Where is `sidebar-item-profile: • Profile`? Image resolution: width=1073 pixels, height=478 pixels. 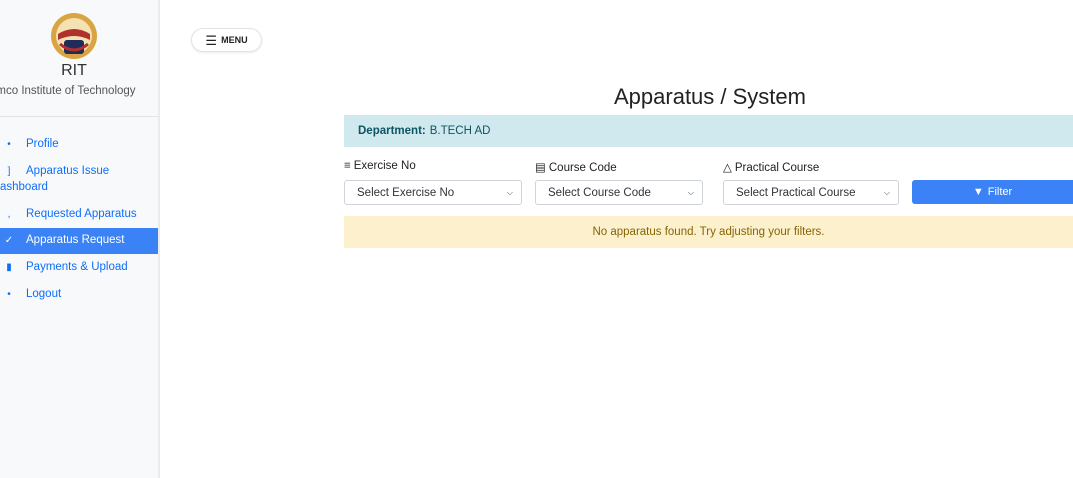 sidebar-item-profile: • Profile is located at coordinates (79, 144).